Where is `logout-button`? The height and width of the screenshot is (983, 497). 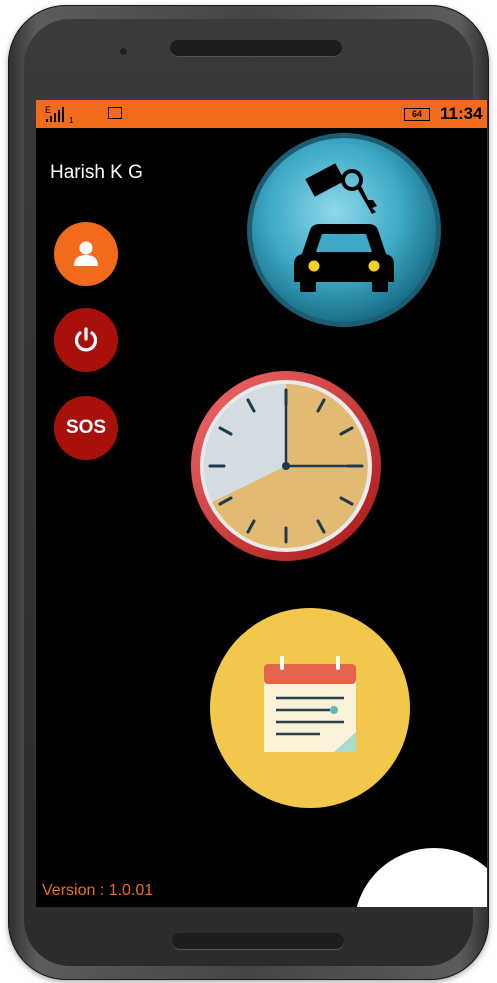
logout-button is located at coordinates (86, 340).